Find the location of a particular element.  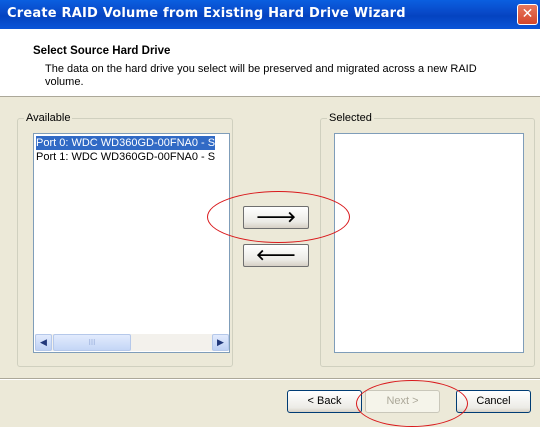

list-item-label: Port 1: WDC WD360GD-00FNA0 - S is located at coordinates (126, 157).